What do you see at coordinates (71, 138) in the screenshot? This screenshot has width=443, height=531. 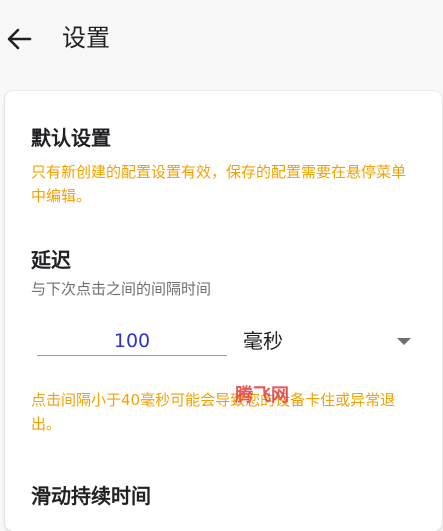 I see `default-settings-title: 默认设置` at bounding box center [71, 138].